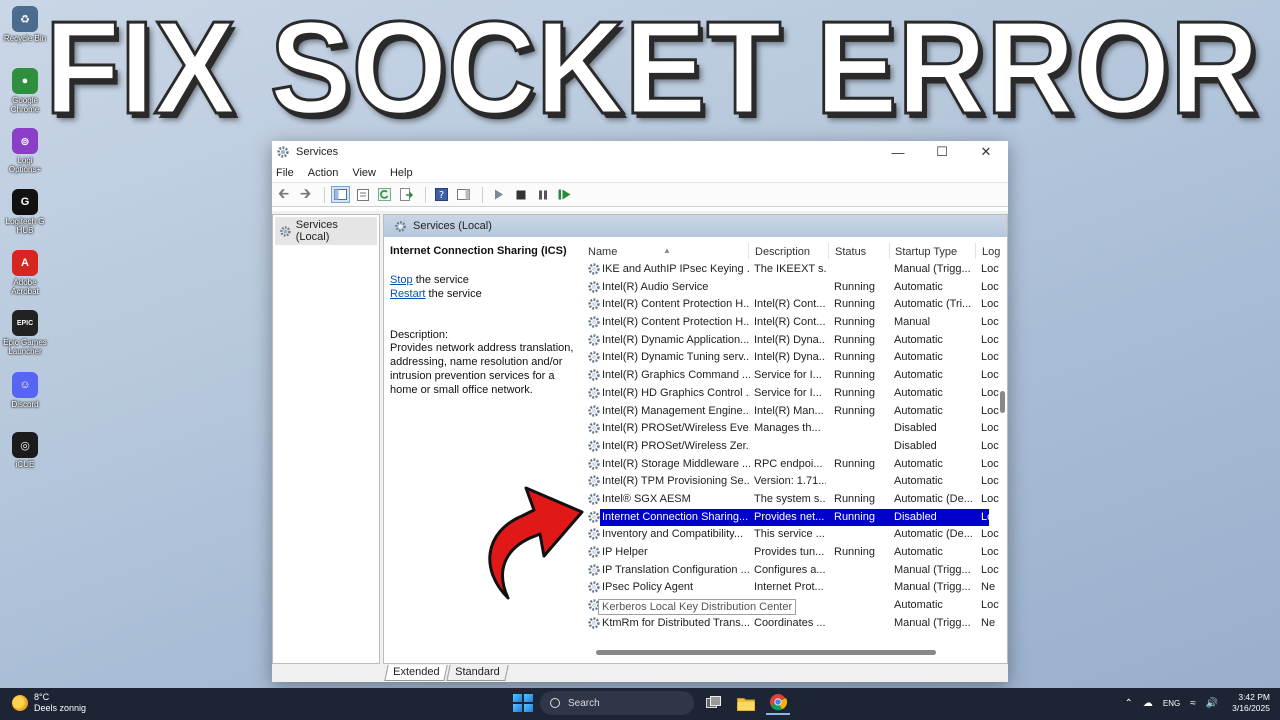 This screenshot has height=720, width=1280. I want to click on cell-name: Intel® SGX AESM, so click(646, 498).